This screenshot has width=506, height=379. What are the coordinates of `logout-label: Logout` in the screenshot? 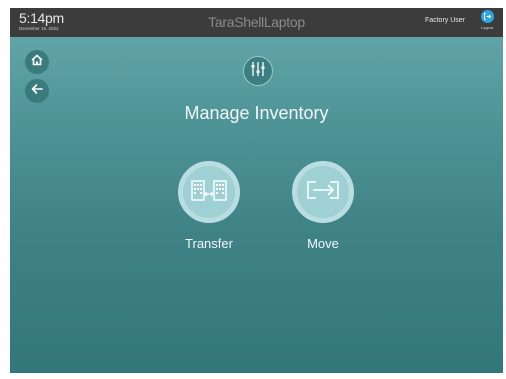 It's located at (487, 27).